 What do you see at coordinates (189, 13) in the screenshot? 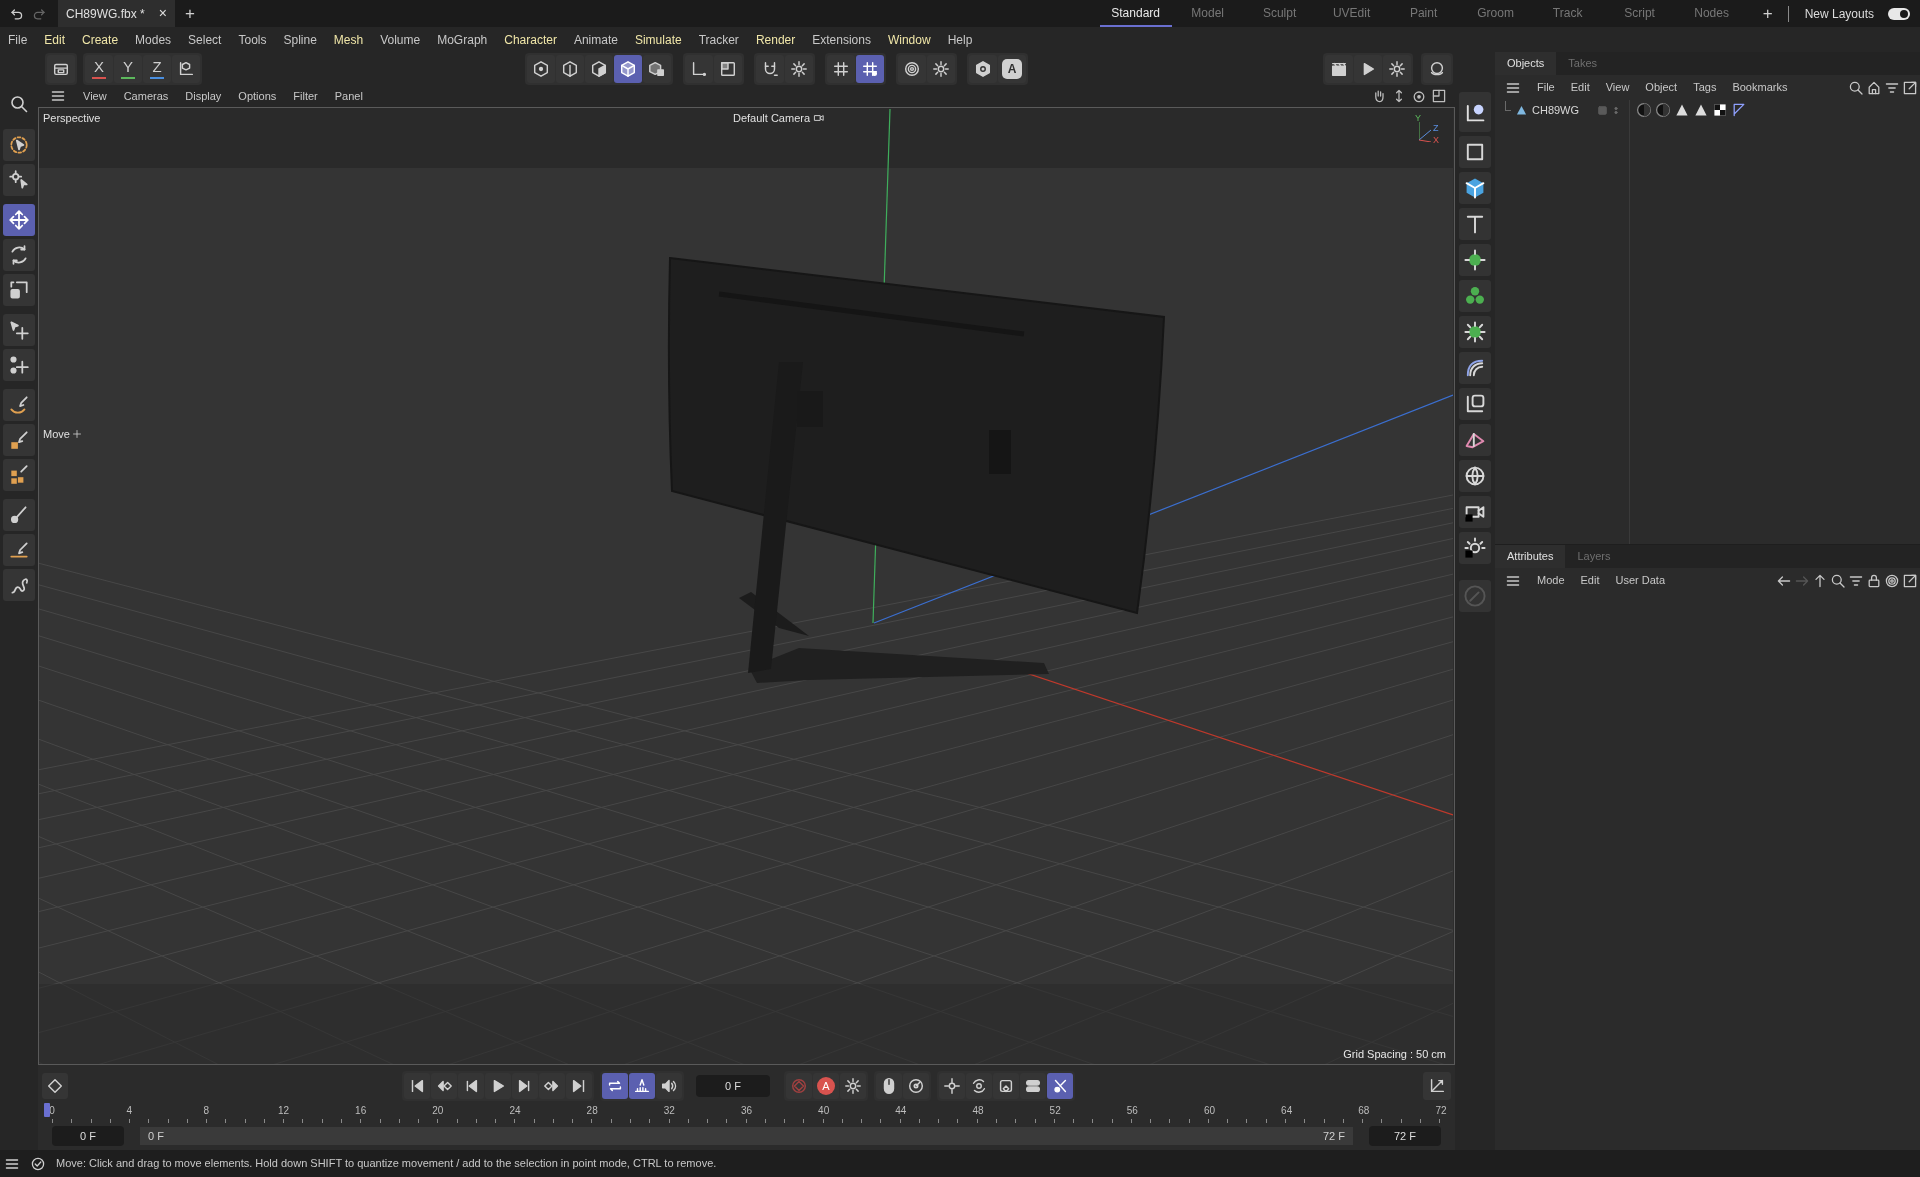
I see `add-tab-button: +` at bounding box center [189, 13].